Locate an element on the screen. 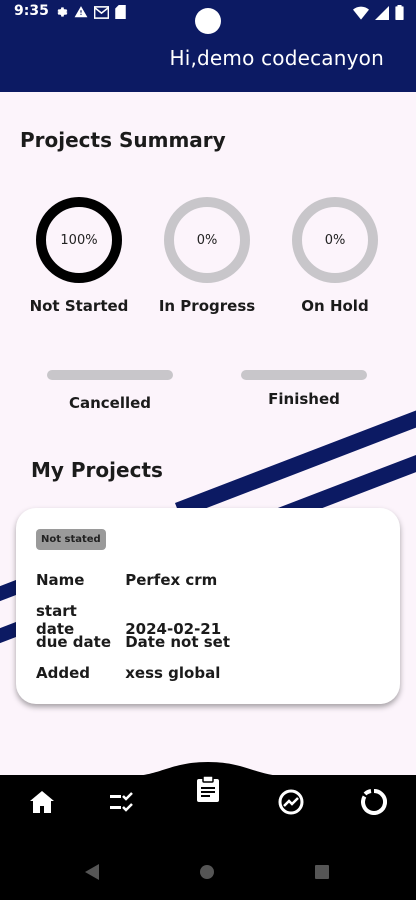 The width and height of the screenshot is (416, 900). progress-ring: 100% is located at coordinates (79, 240).